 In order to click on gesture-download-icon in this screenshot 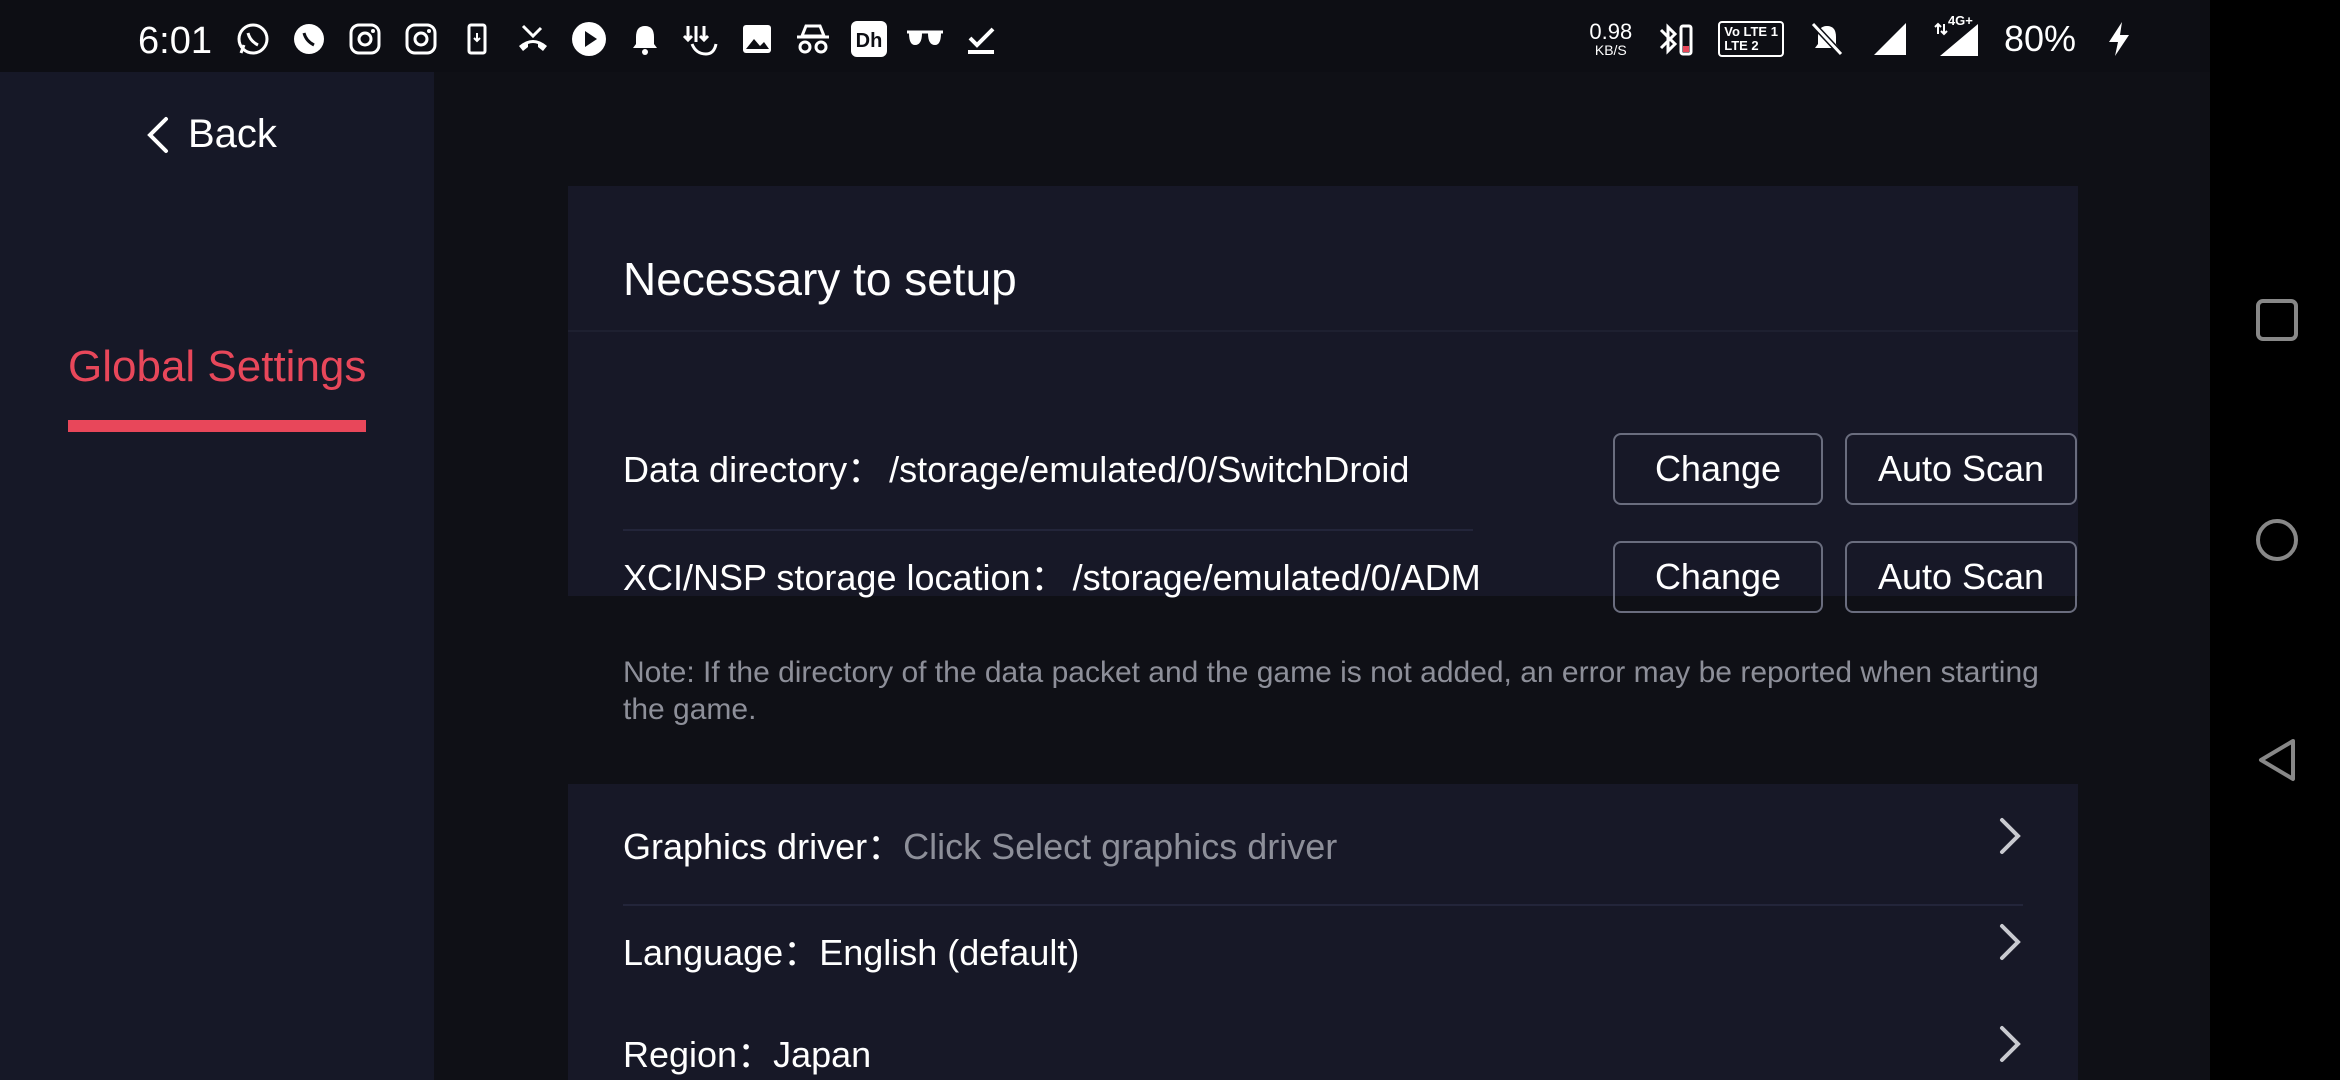, I will do `click(701, 39)`.